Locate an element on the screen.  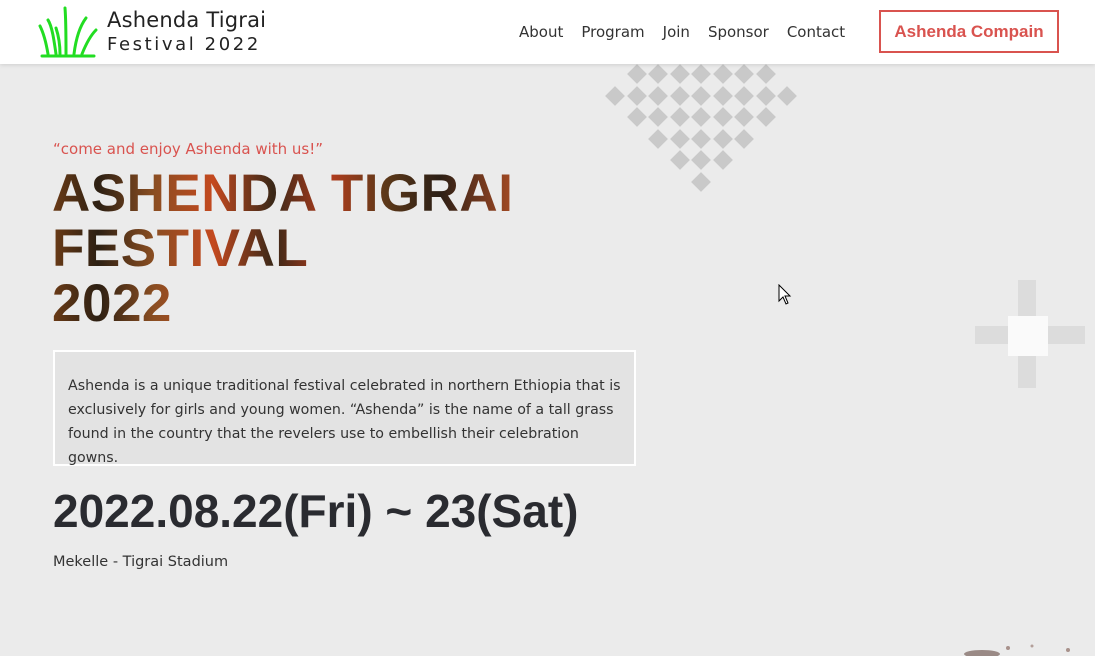
brand-title: Ashenda Tigrai is located at coordinates (187, 20).